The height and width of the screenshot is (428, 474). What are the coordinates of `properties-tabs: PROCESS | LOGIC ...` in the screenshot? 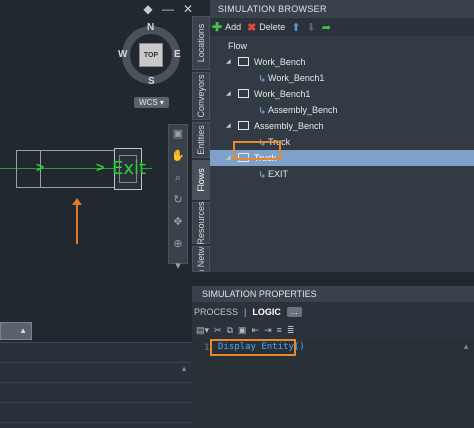 It's located at (333, 312).